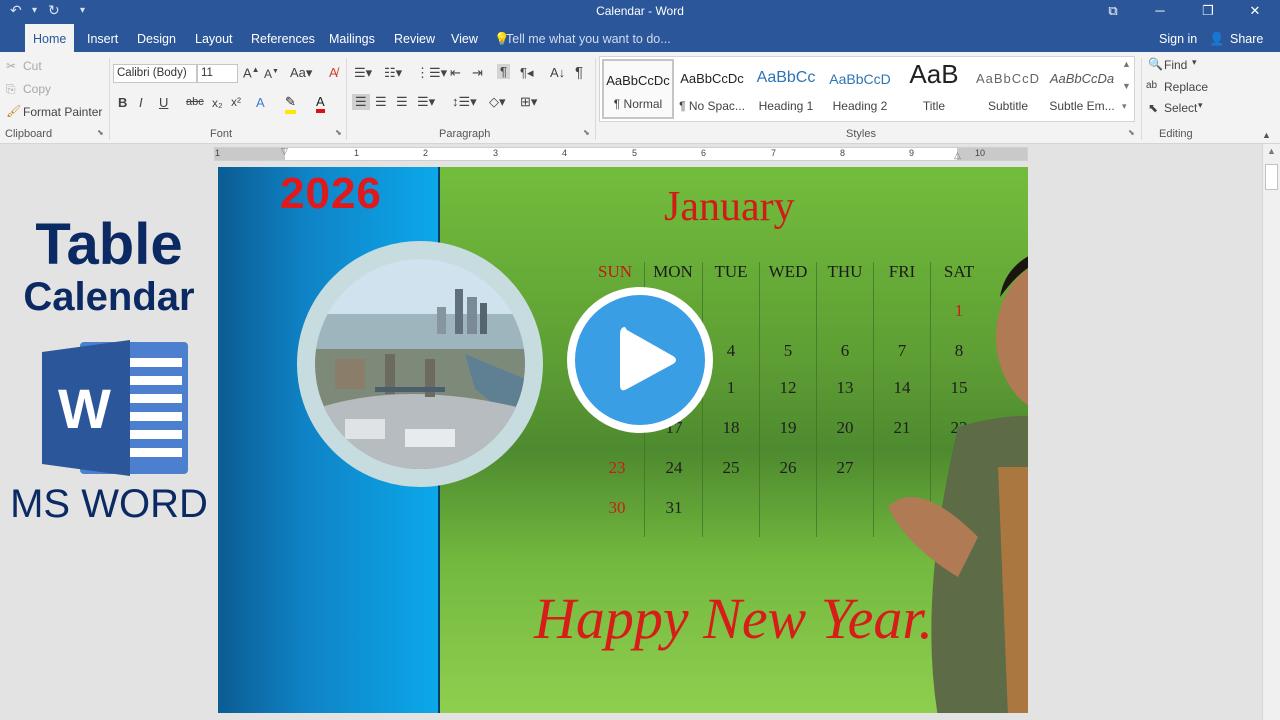 The width and height of the screenshot is (1280, 720). I want to click on clear-formatting-icon: A̸, so click(333, 72).